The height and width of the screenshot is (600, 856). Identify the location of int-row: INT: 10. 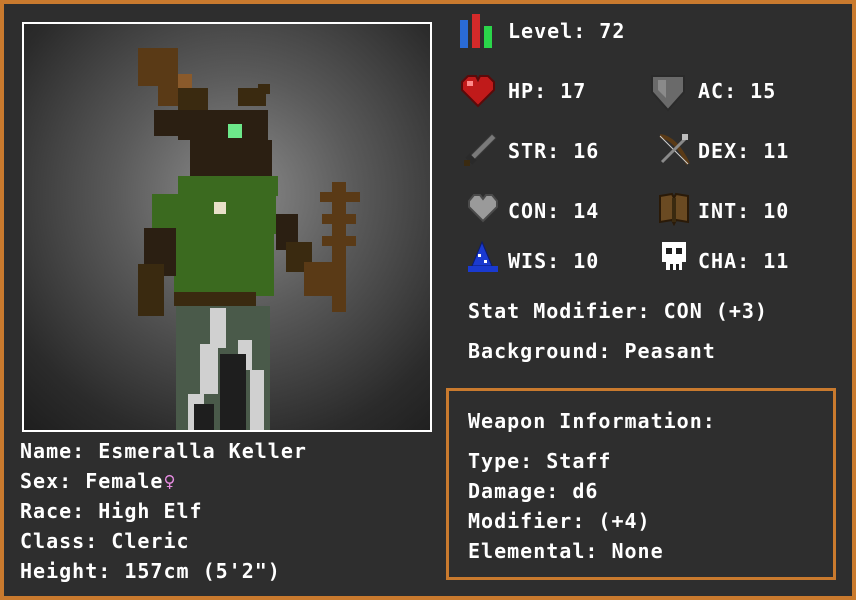
(743, 211).